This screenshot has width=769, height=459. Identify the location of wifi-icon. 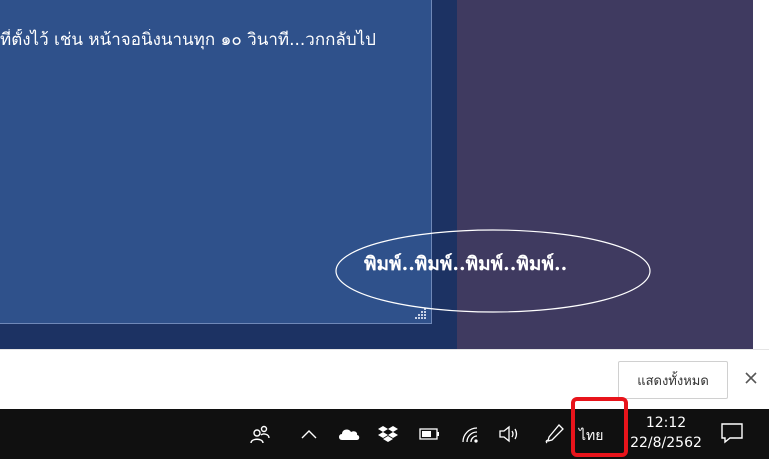
(470, 434).